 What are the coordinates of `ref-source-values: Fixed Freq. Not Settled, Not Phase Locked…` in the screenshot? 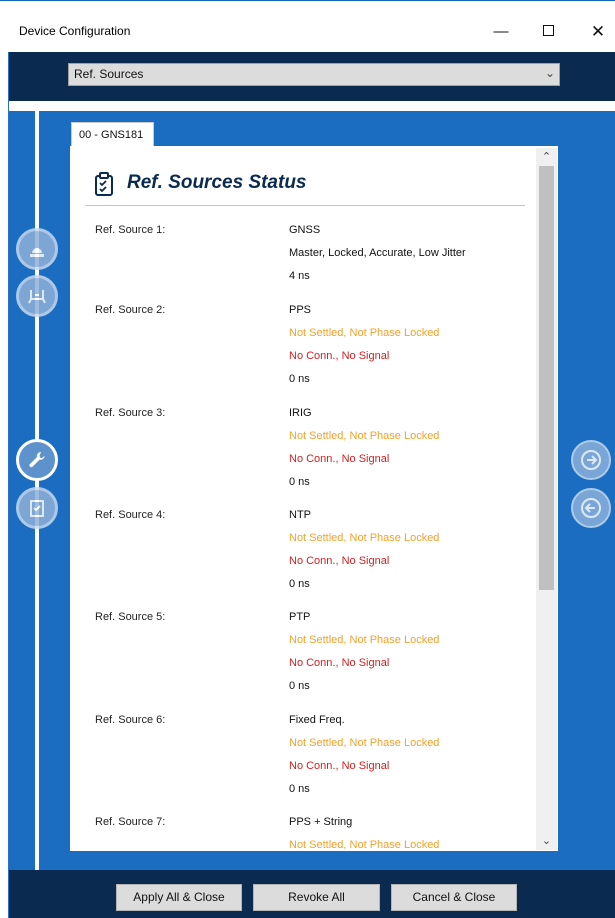 It's located at (364, 760).